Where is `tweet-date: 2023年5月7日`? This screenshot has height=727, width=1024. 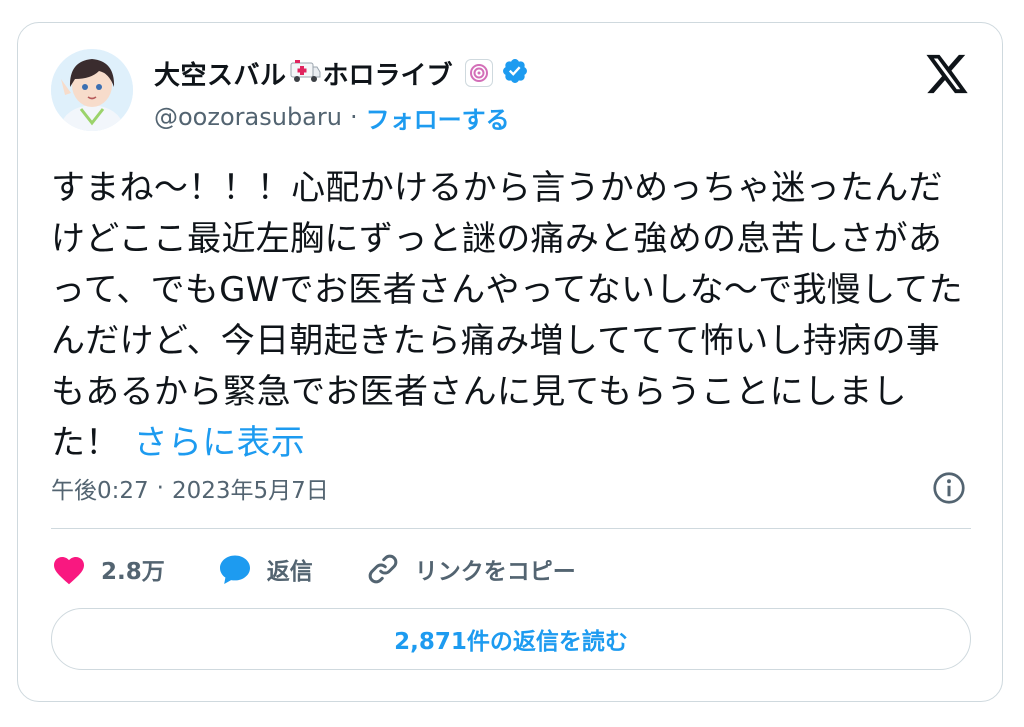
tweet-date: 2023年5月7日 is located at coordinates (250, 488).